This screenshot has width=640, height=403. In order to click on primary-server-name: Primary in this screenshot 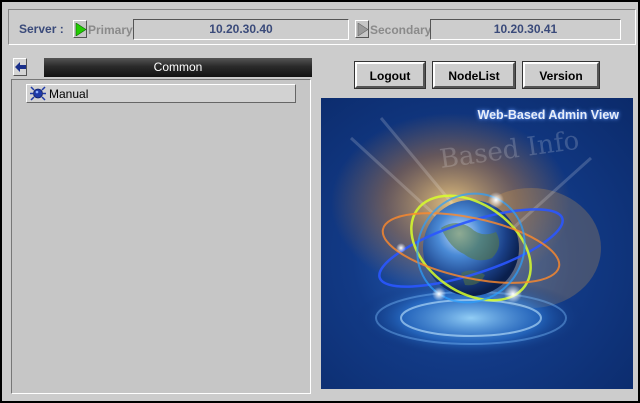, I will do `click(110, 30)`.